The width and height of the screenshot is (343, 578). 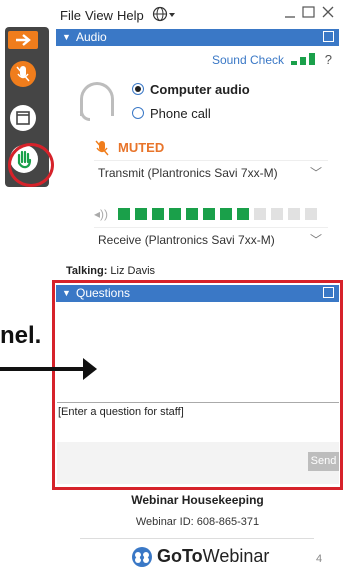 I want to click on radio-computer-audio, so click(x=138, y=89).